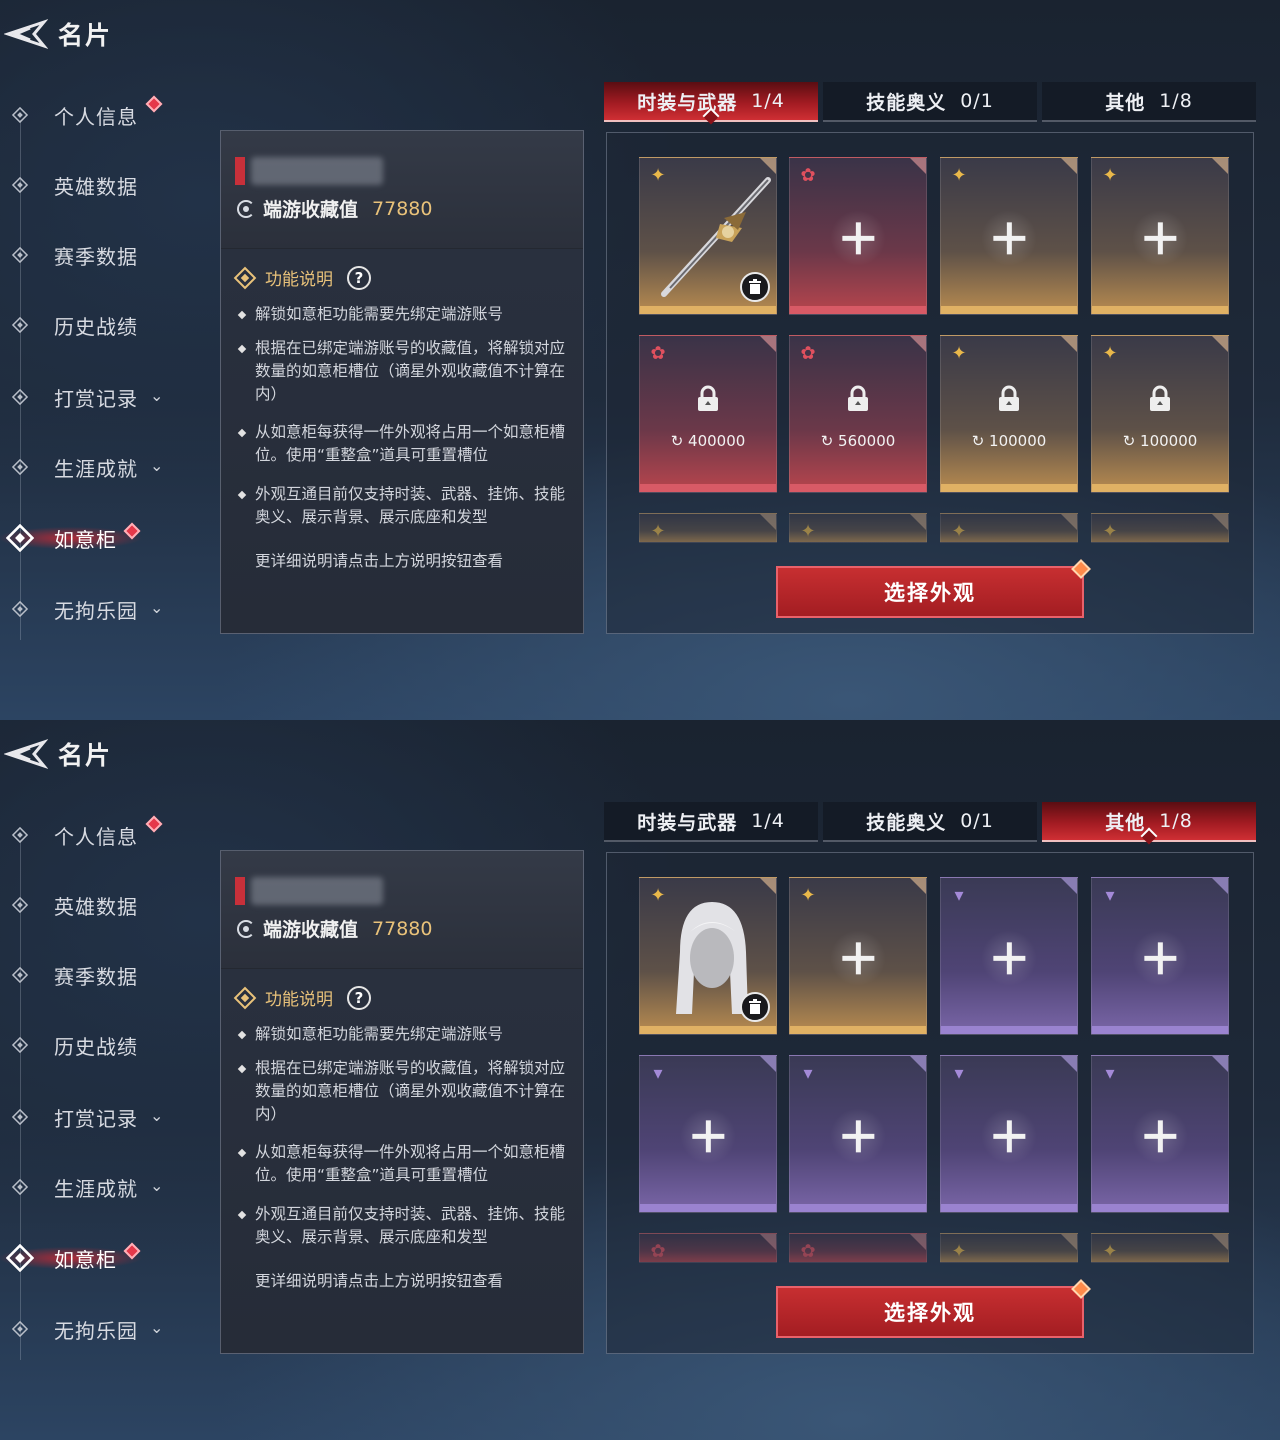 Image resolution: width=1280 pixels, height=1440 pixels. What do you see at coordinates (334, 208) in the screenshot?
I see `collection-value-row: 端游收藏值 77880` at bounding box center [334, 208].